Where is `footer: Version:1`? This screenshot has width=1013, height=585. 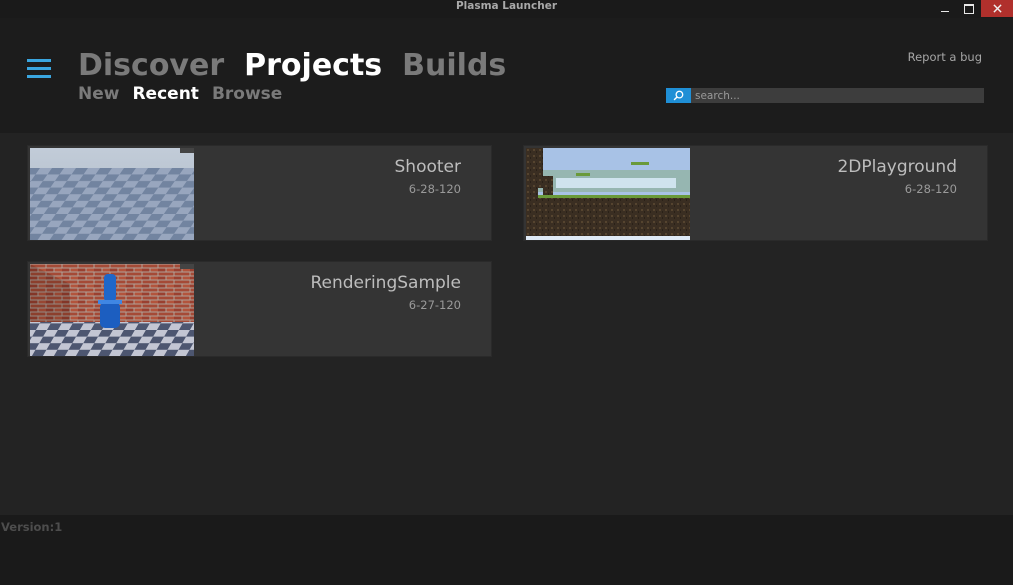
footer: Version:1 is located at coordinates (506, 550).